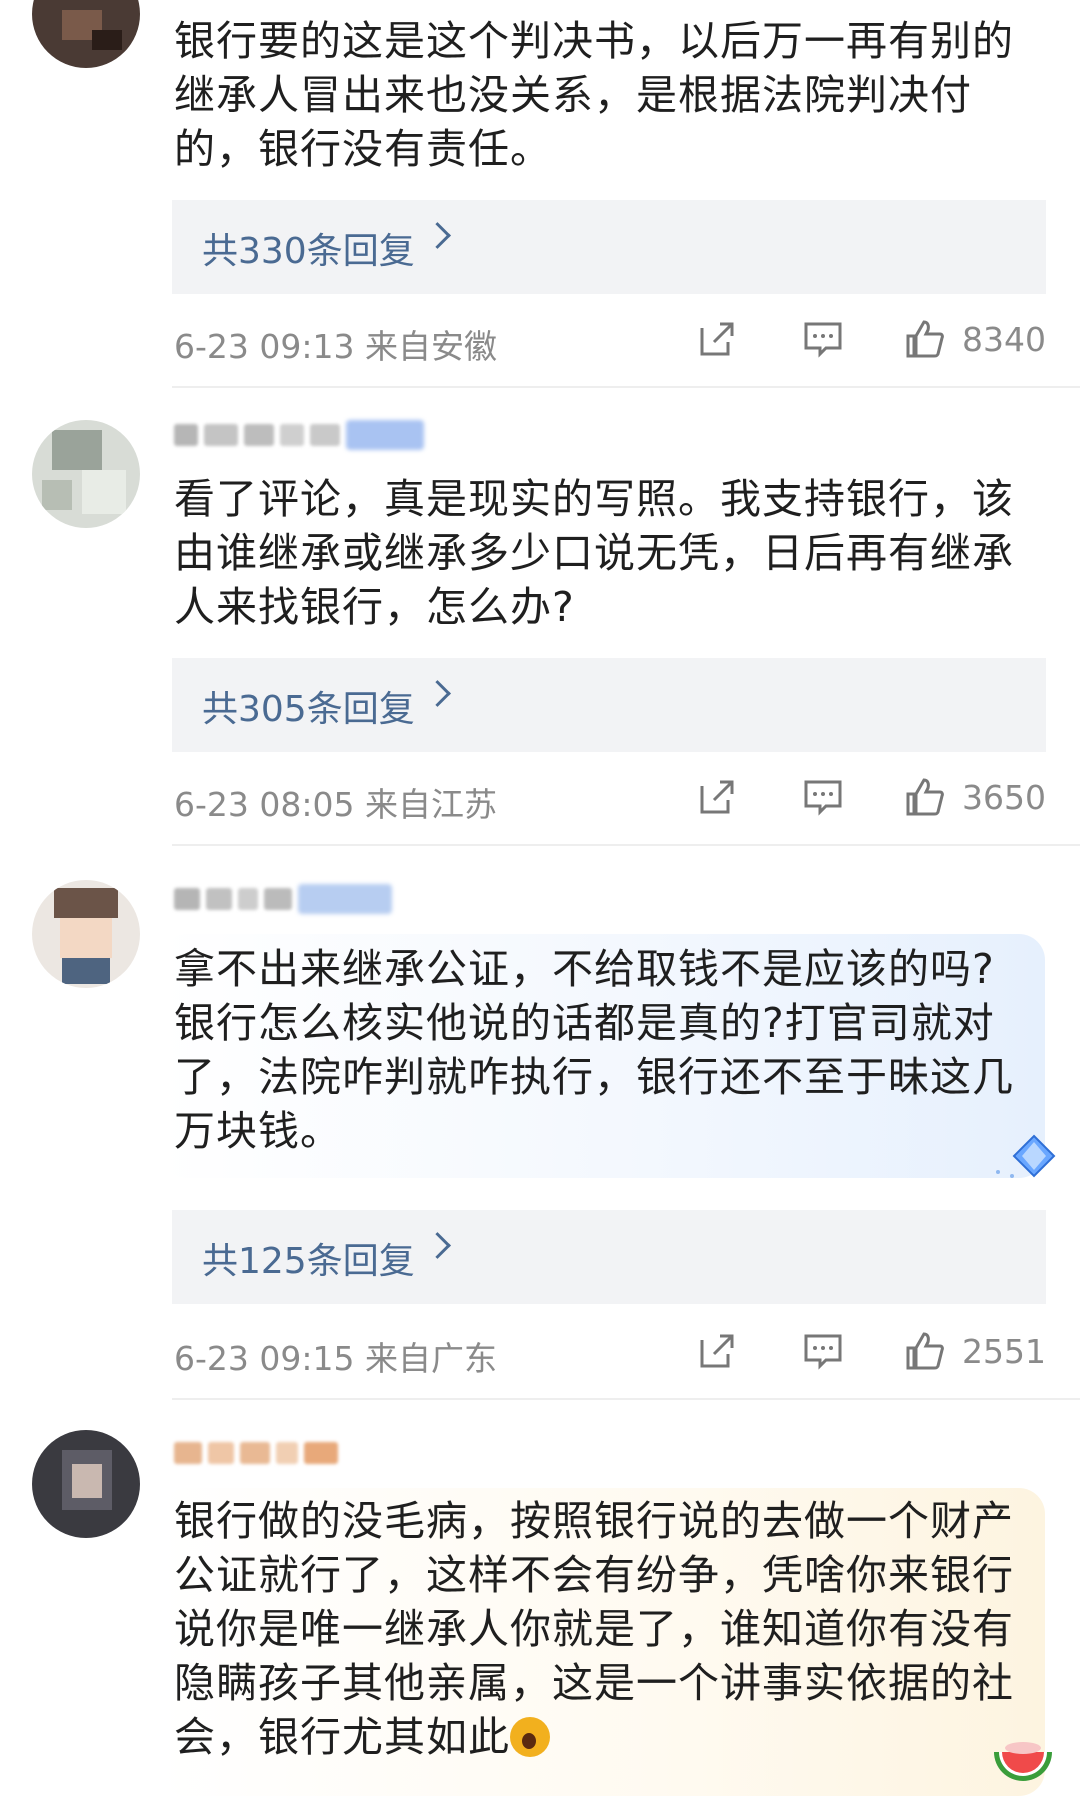  What do you see at coordinates (610, 800) in the screenshot?
I see `comment-meta: 6-23 08:05 来自江苏 3650` at bounding box center [610, 800].